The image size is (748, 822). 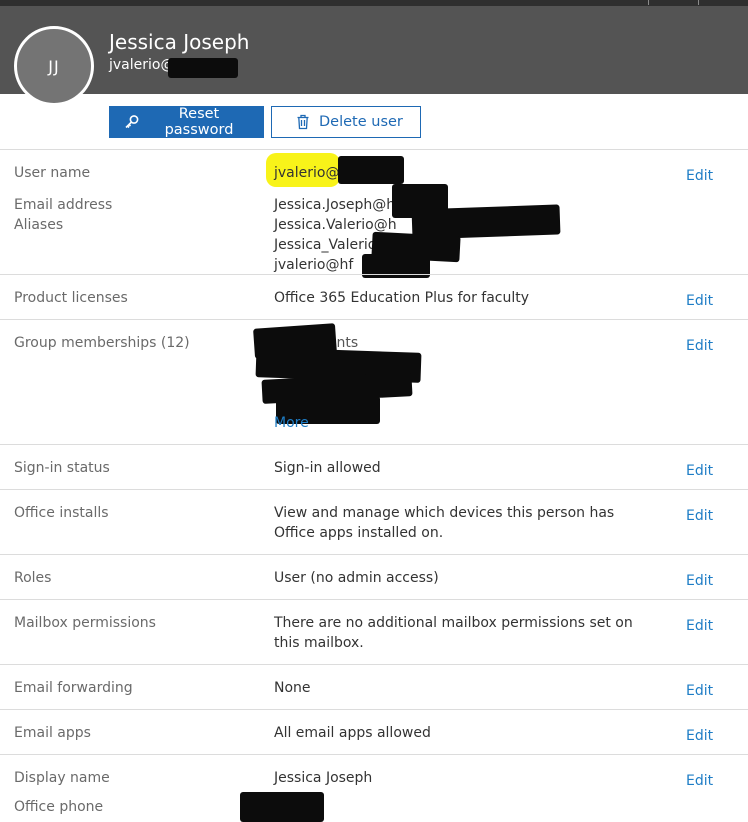 I want to click on trash-icon, so click(x=303, y=122).